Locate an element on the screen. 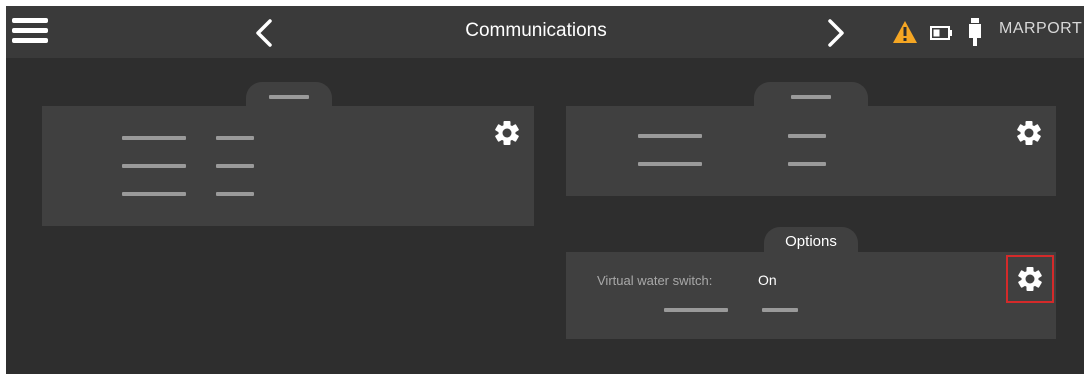  options-panel: Virtual water switch: On is located at coordinates (811, 295).